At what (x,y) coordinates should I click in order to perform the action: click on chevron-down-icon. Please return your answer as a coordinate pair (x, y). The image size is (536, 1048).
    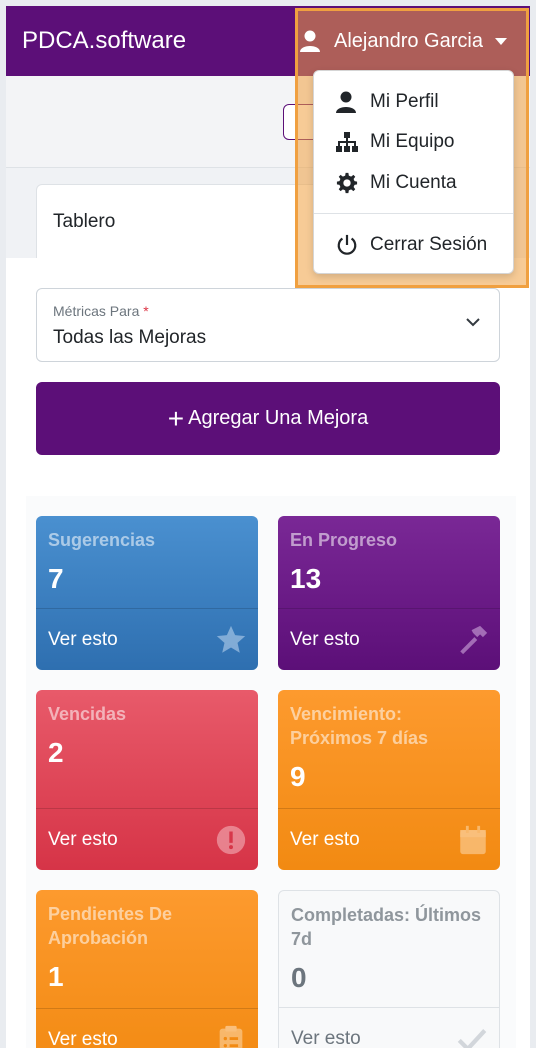
    Looking at the image, I should click on (473, 322).